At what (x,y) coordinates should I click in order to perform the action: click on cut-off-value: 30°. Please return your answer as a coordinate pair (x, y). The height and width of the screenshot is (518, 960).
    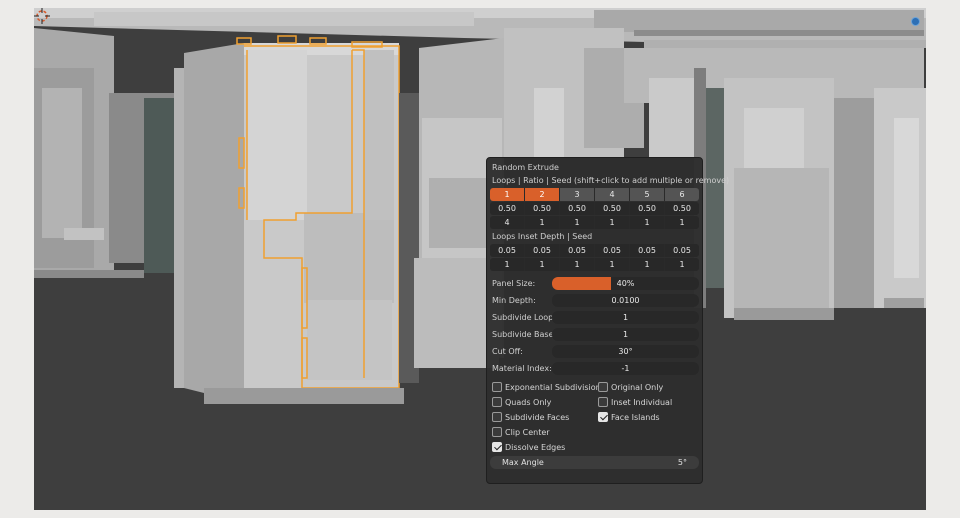
    Looking at the image, I should click on (625, 351).